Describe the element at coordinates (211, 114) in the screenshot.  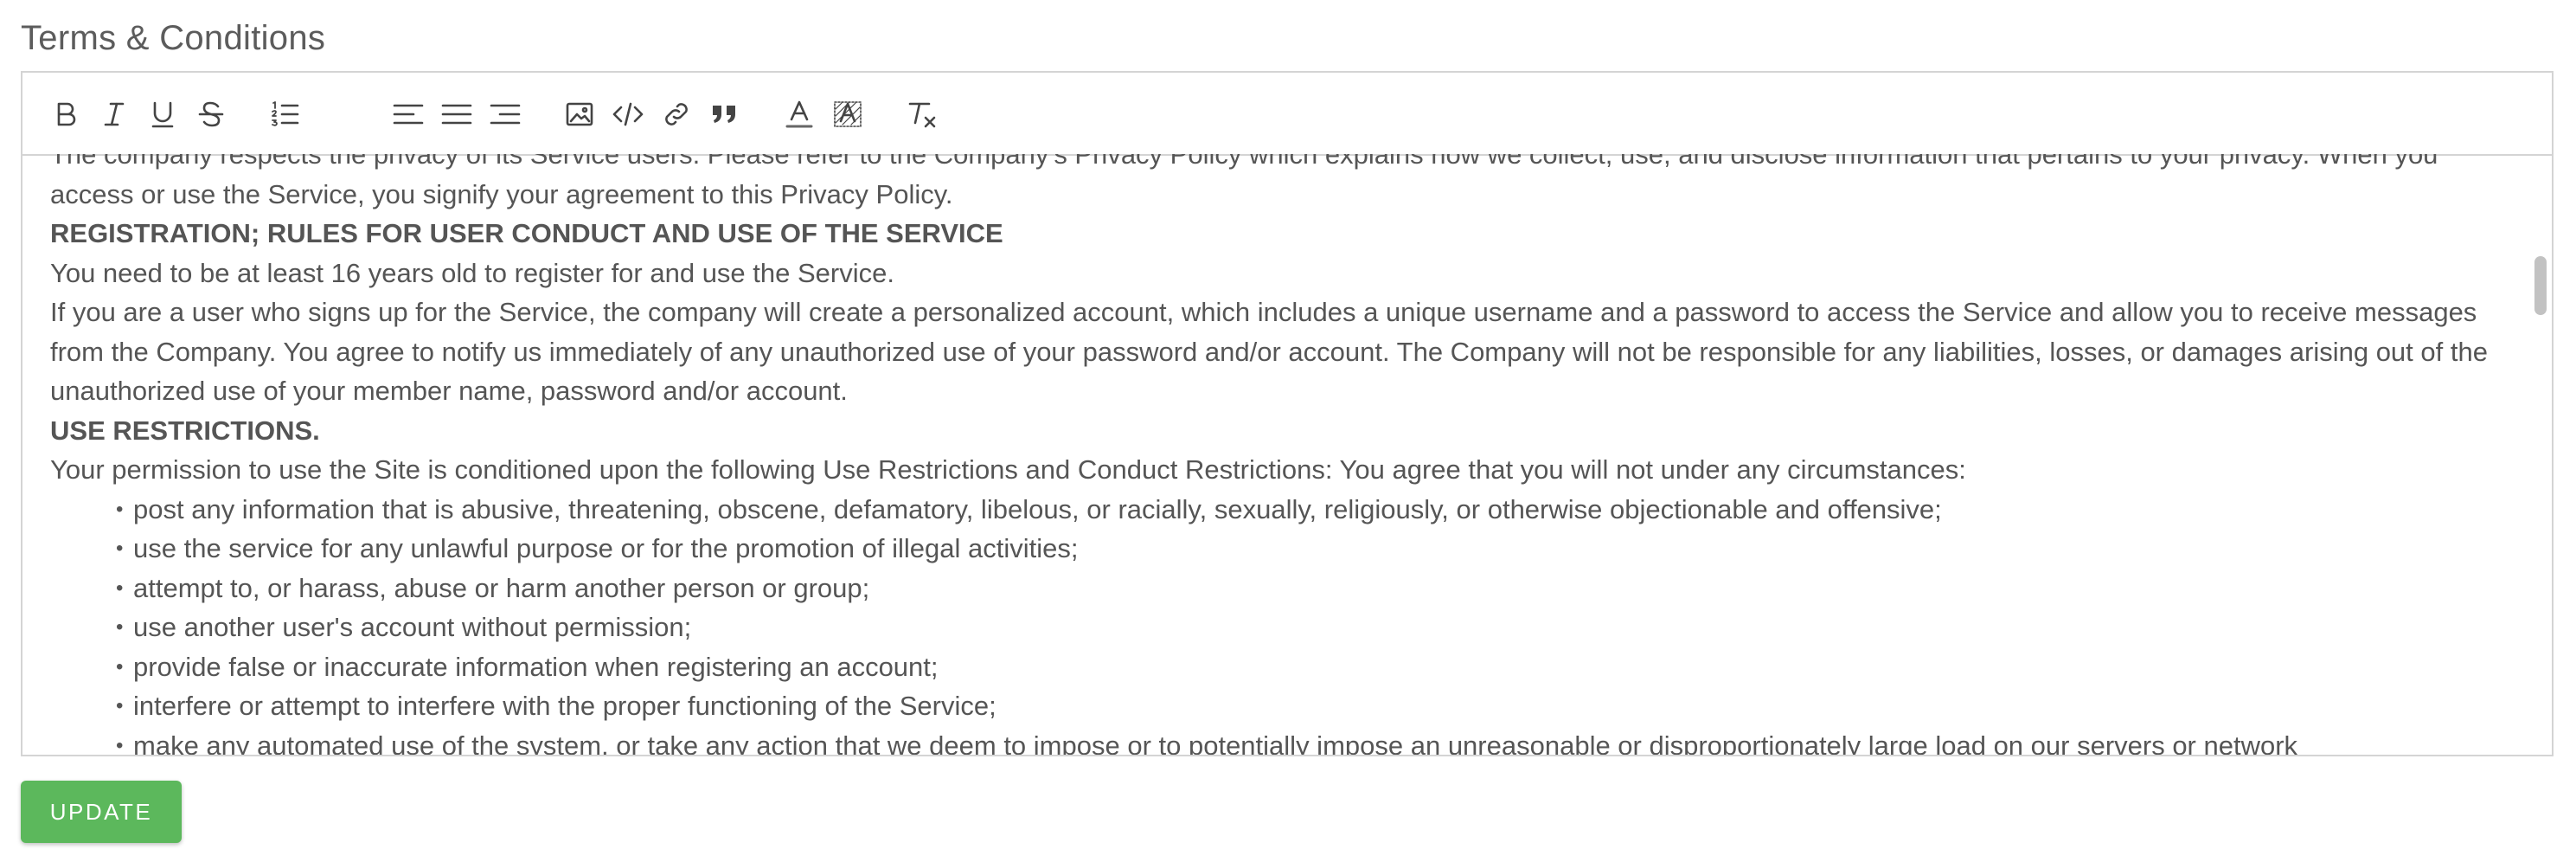
I see `strikethrough-icon` at that location.